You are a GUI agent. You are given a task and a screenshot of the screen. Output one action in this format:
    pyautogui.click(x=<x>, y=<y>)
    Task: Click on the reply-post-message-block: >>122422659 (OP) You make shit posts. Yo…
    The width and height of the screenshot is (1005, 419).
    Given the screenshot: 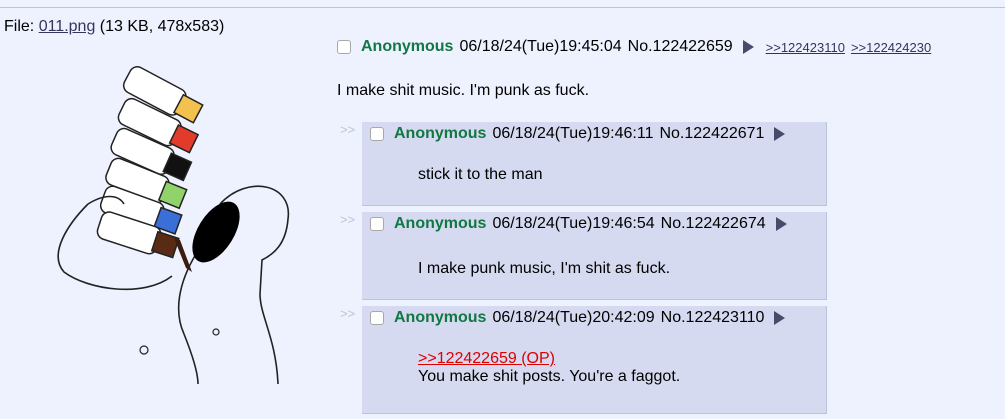 What is the action you would take?
    pyautogui.click(x=549, y=368)
    